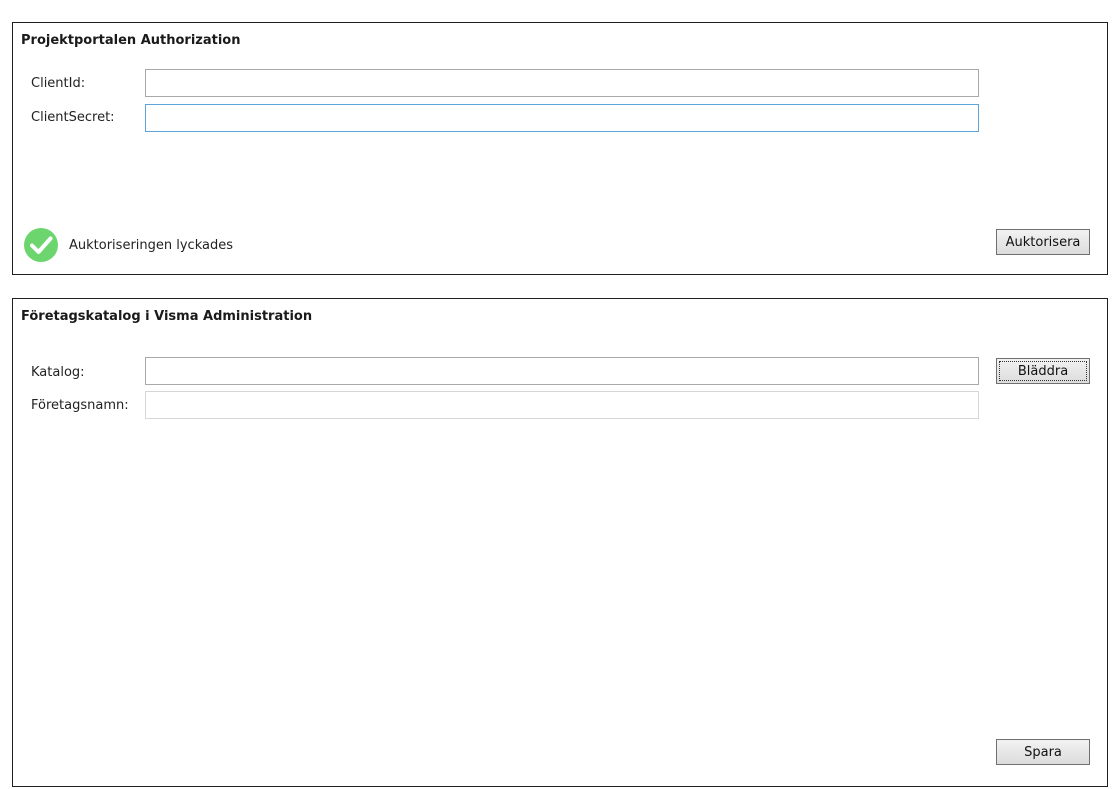 The image size is (1120, 789). I want to click on authorization-panel-title: Projektportalen Authorization, so click(131, 40).